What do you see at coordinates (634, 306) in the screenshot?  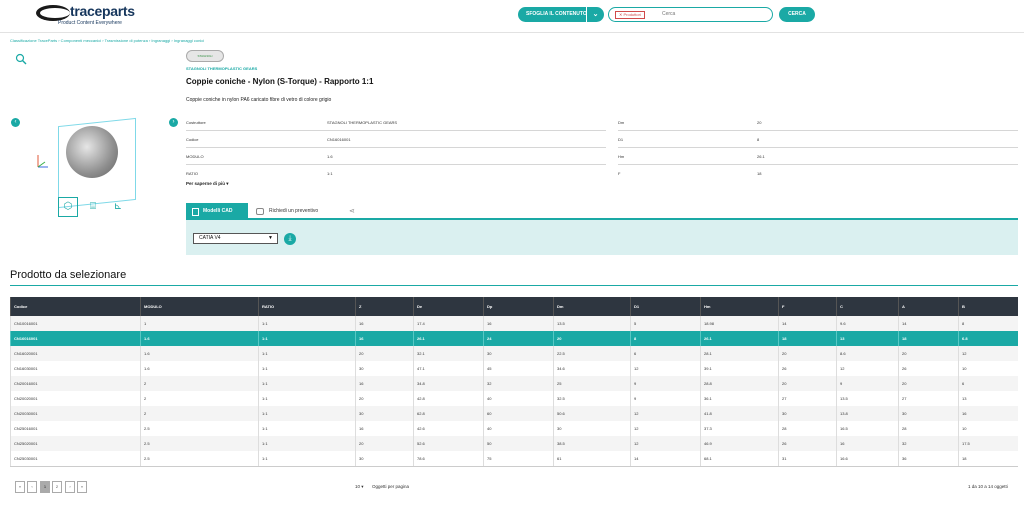 I see `column-header: D1` at bounding box center [634, 306].